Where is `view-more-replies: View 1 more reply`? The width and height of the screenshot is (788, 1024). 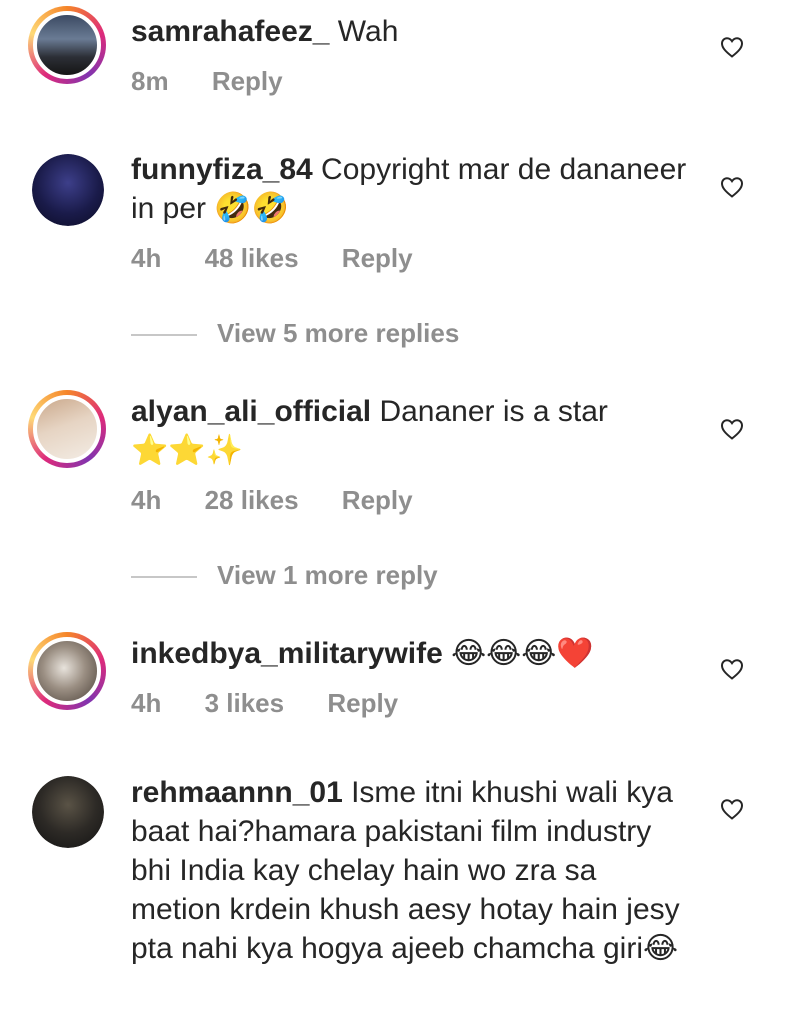
view-more-replies: View 1 more reply is located at coordinates (284, 575).